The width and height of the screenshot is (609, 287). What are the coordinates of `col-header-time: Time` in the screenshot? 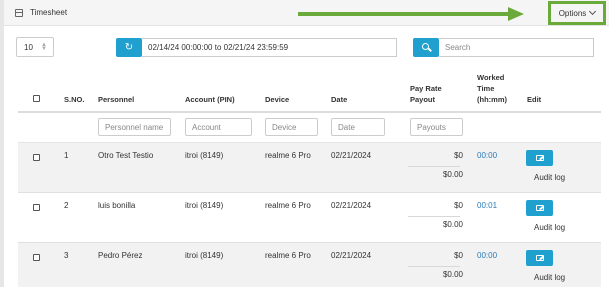 It's located at (485, 89).